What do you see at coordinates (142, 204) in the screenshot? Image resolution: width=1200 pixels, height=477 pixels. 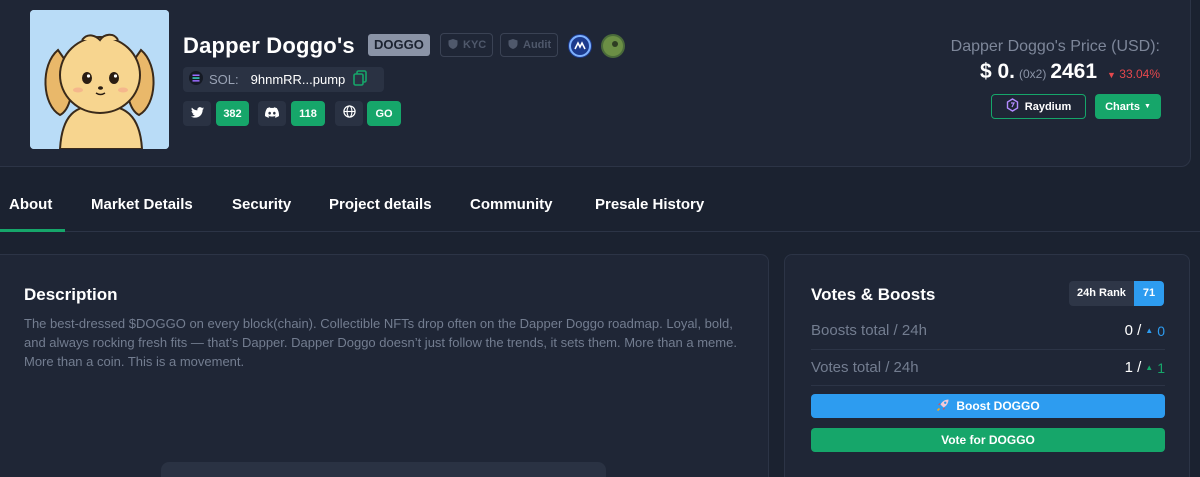 I see `tab-market-details: Market Details` at bounding box center [142, 204].